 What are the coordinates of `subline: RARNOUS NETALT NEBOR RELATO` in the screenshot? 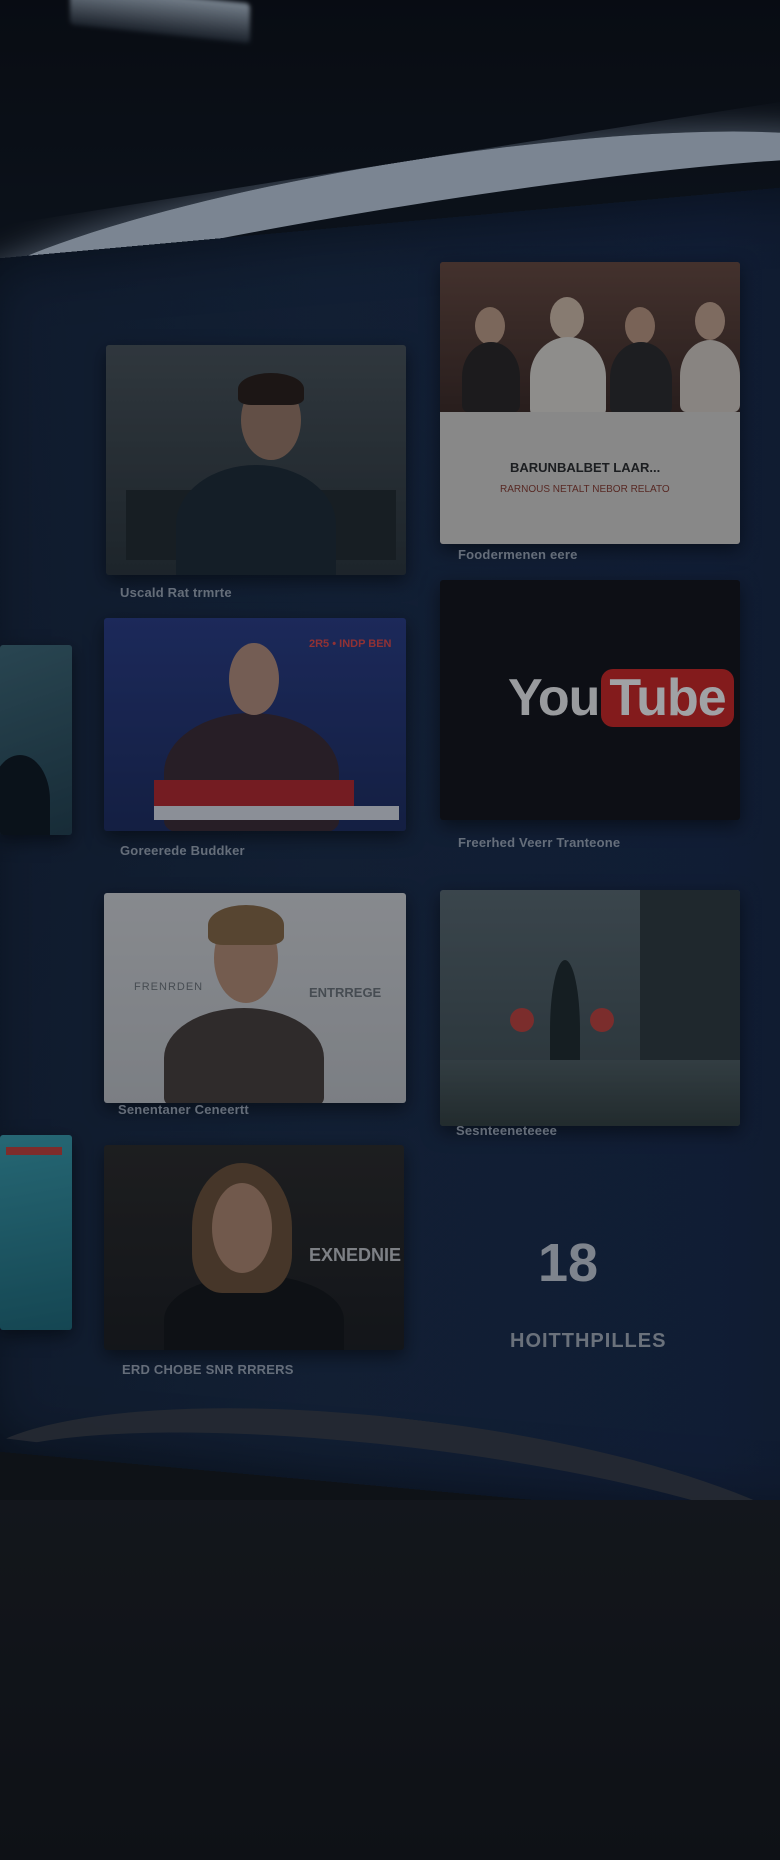 It's located at (585, 489).